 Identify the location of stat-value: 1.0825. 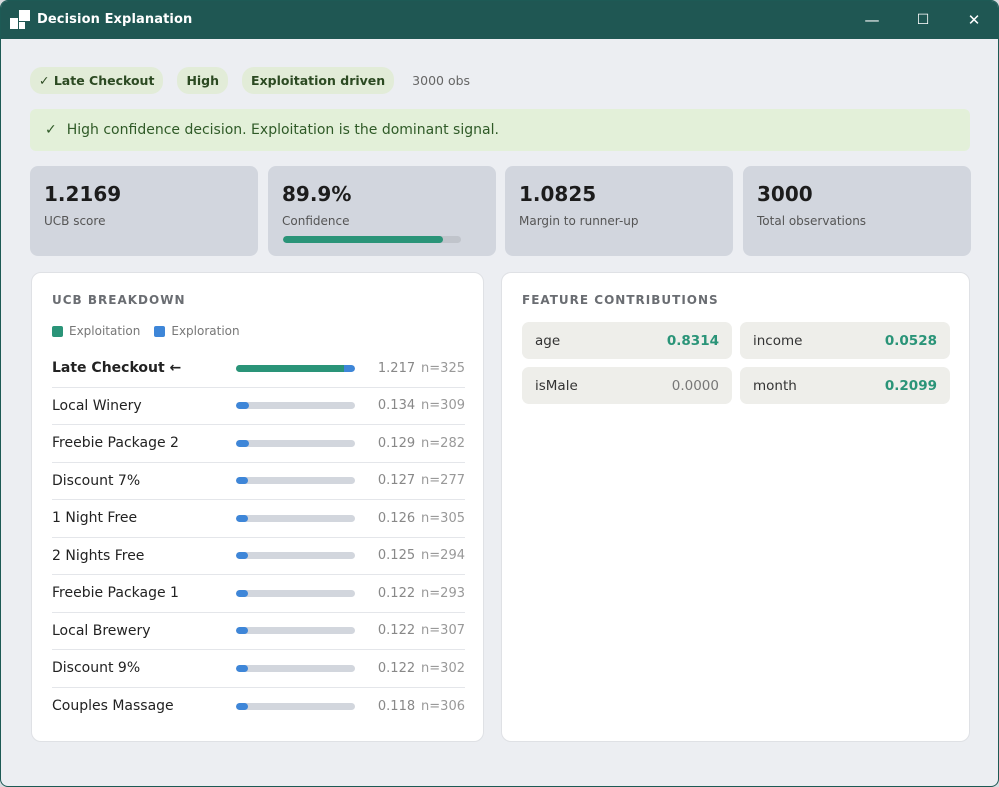
(558, 194).